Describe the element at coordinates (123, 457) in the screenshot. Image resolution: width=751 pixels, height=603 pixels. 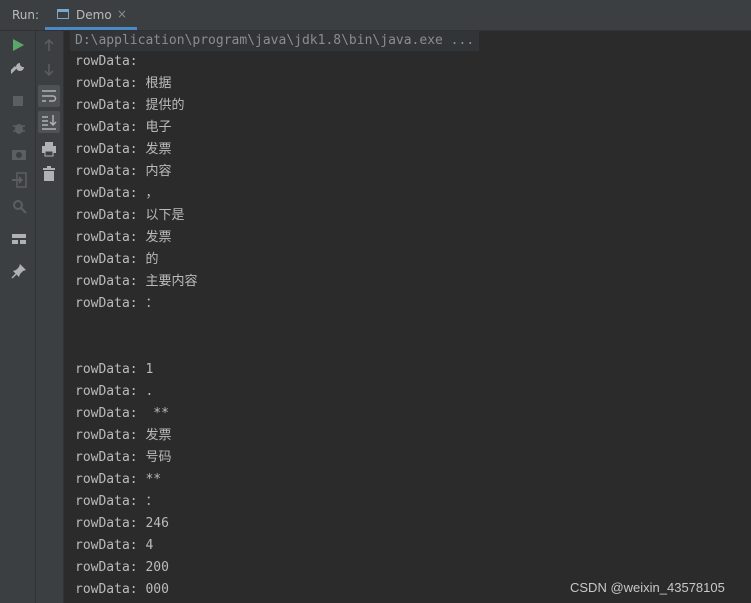
I see `console-line: rowData: 号码` at that location.